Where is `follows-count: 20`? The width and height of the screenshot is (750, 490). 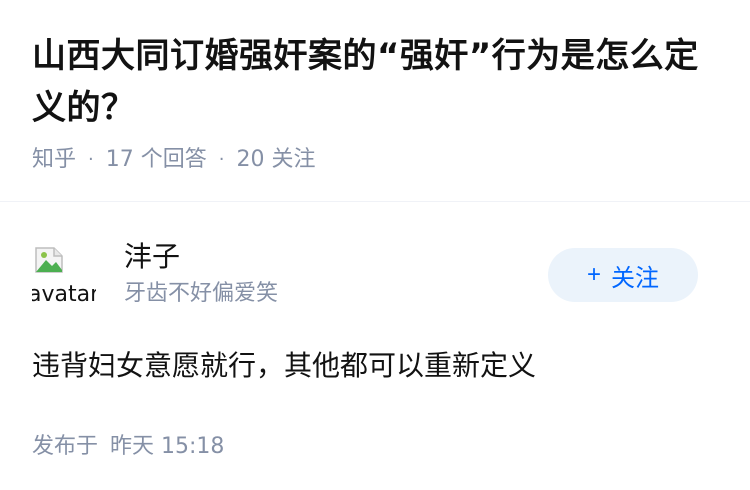
follows-count: 20 is located at coordinates (250, 159).